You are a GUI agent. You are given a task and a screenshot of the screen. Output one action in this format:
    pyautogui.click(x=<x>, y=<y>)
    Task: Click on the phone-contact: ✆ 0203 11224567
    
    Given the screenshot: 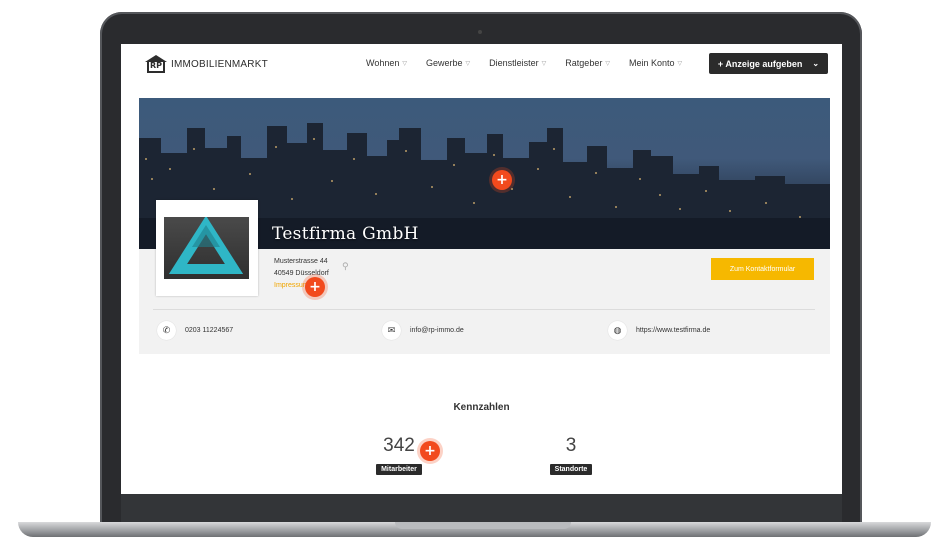 What is the action you would take?
    pyautogui.click(x=195, y=330)
    